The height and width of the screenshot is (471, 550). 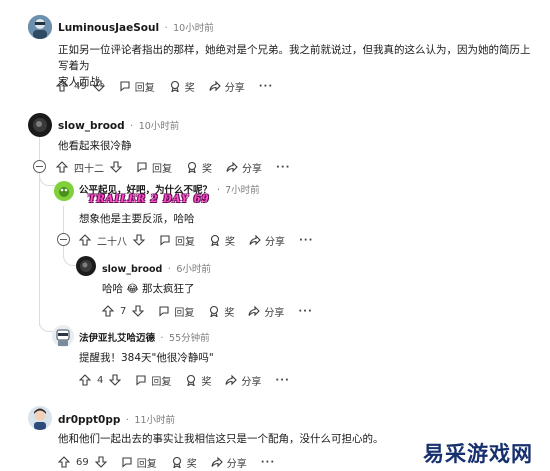 What do you see at coordinates (189, 338) in the screenshot?
I see `comment-timestamp: 55分钟前` at bounding box center [189, 338].